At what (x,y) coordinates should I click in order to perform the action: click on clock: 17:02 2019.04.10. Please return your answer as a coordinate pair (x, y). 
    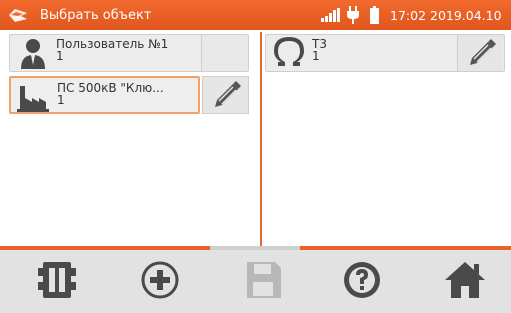
    Looking at the image, I should click on (446, 15).